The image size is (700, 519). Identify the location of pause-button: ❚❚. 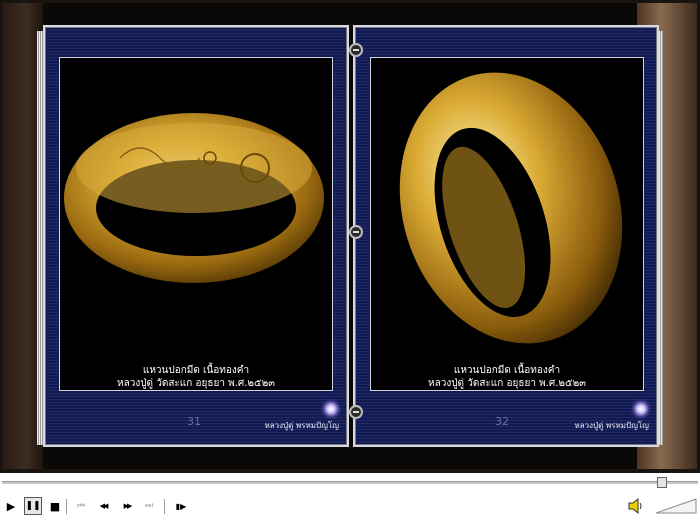
(33, 506).